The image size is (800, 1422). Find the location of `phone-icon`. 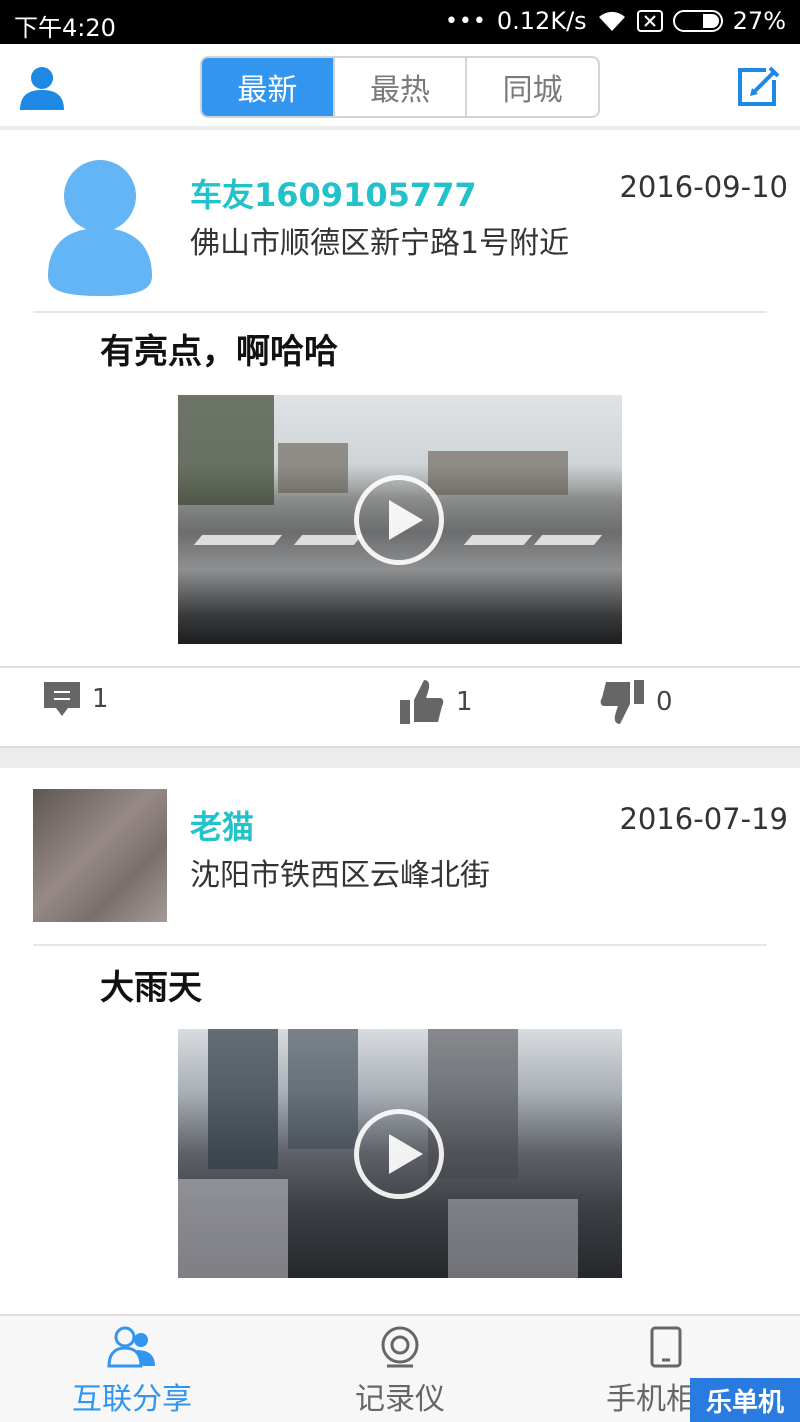

phone-icon is located at coordinates (666, 1347).